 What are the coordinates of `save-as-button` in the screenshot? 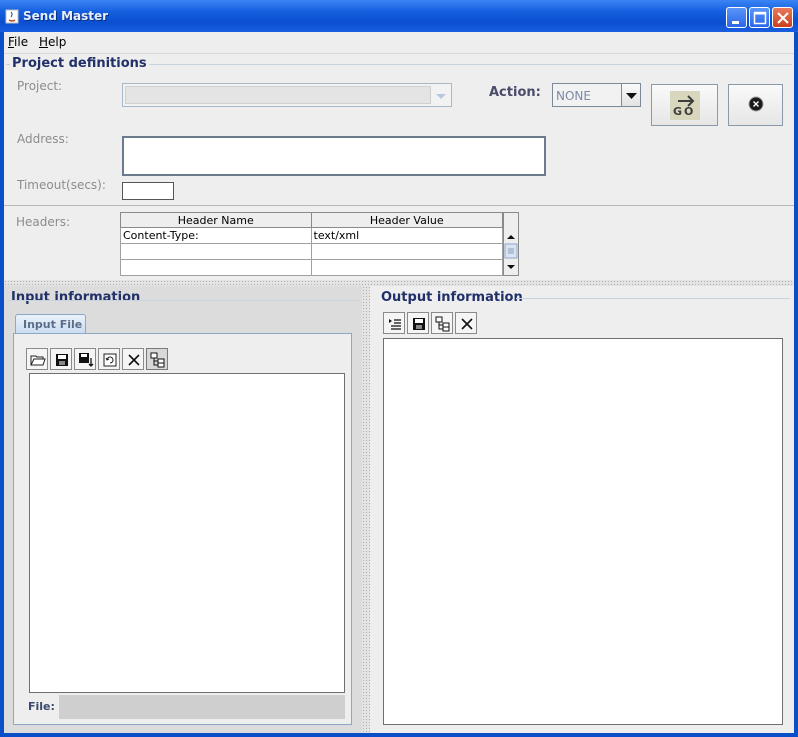 It's located at (85, 359).